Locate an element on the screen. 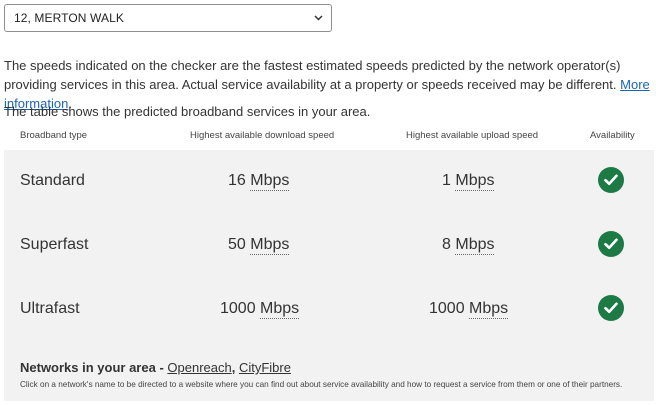  column-header-upload: Highest available upload speed is located at coordinates (472, 135).